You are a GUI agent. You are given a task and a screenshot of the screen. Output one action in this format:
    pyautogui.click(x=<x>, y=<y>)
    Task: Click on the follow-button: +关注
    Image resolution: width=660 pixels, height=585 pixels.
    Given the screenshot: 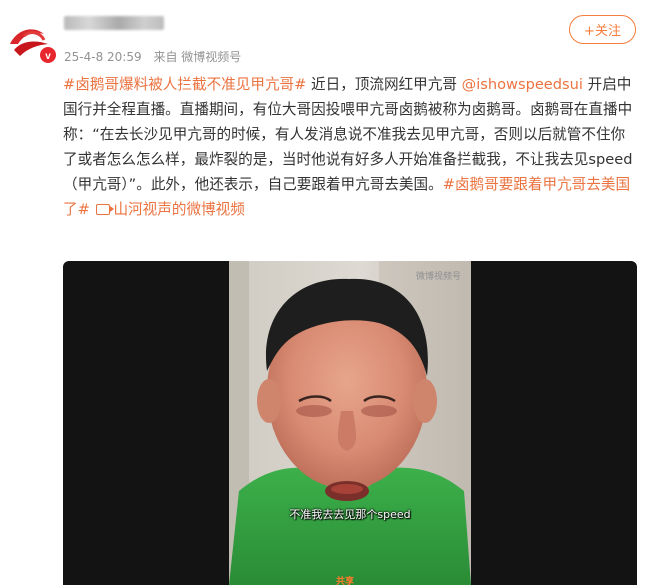 What is the action you would take?
    pyautogui.click(x=602, y=29)
    